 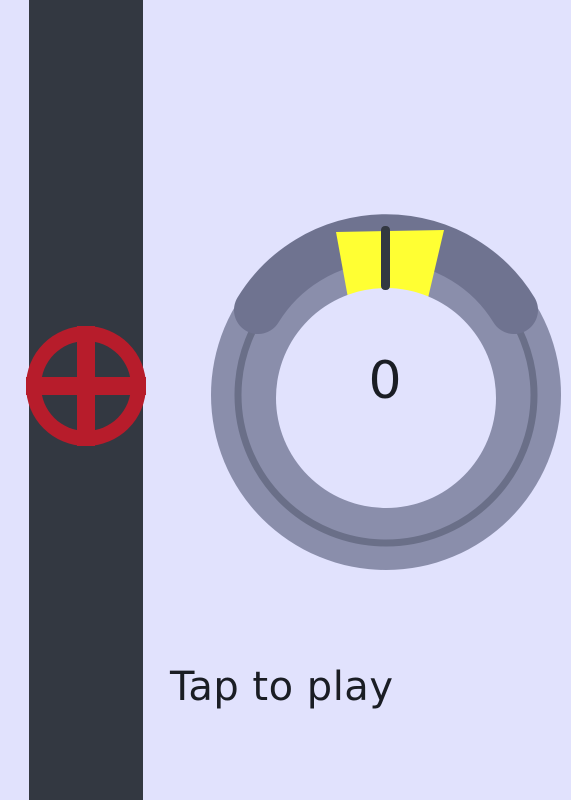 What do you see at coordinates (385, 381) in the screenshot?
I see `score-display: 0` at bounding box center [385, 381].